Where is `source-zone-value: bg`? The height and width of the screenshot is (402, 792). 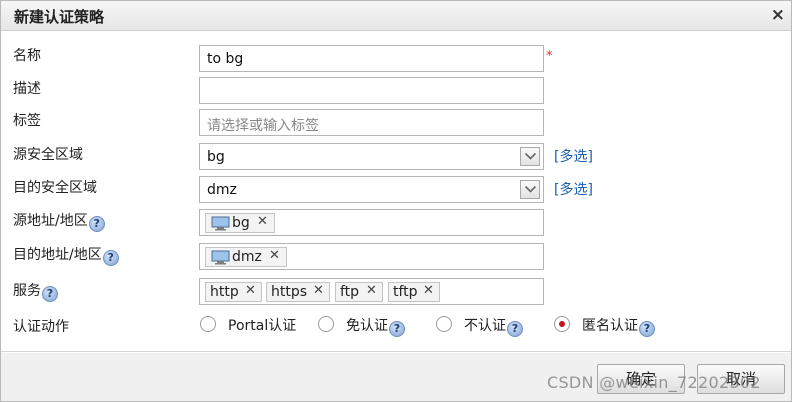 source-zone-value: bg is located at coordinates (216, 157).